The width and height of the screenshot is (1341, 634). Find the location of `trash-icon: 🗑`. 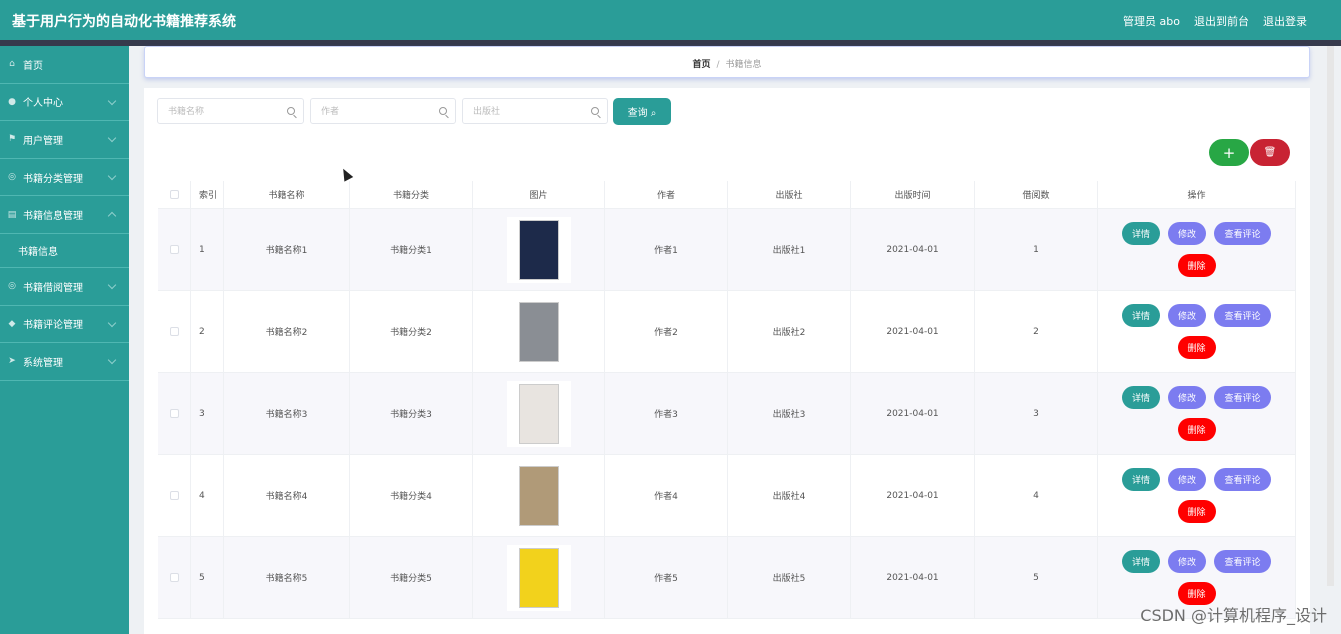

trash-icon: 🗑 is located at coordinates (1270, 152).